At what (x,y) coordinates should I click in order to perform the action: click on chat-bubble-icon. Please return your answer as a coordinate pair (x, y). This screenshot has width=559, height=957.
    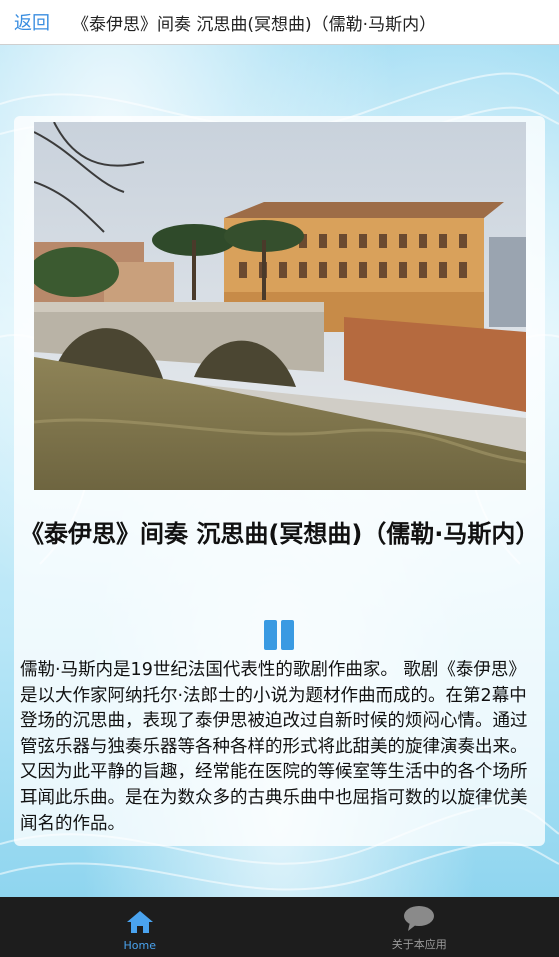
    Looking at the image, I should click on (419, 918).